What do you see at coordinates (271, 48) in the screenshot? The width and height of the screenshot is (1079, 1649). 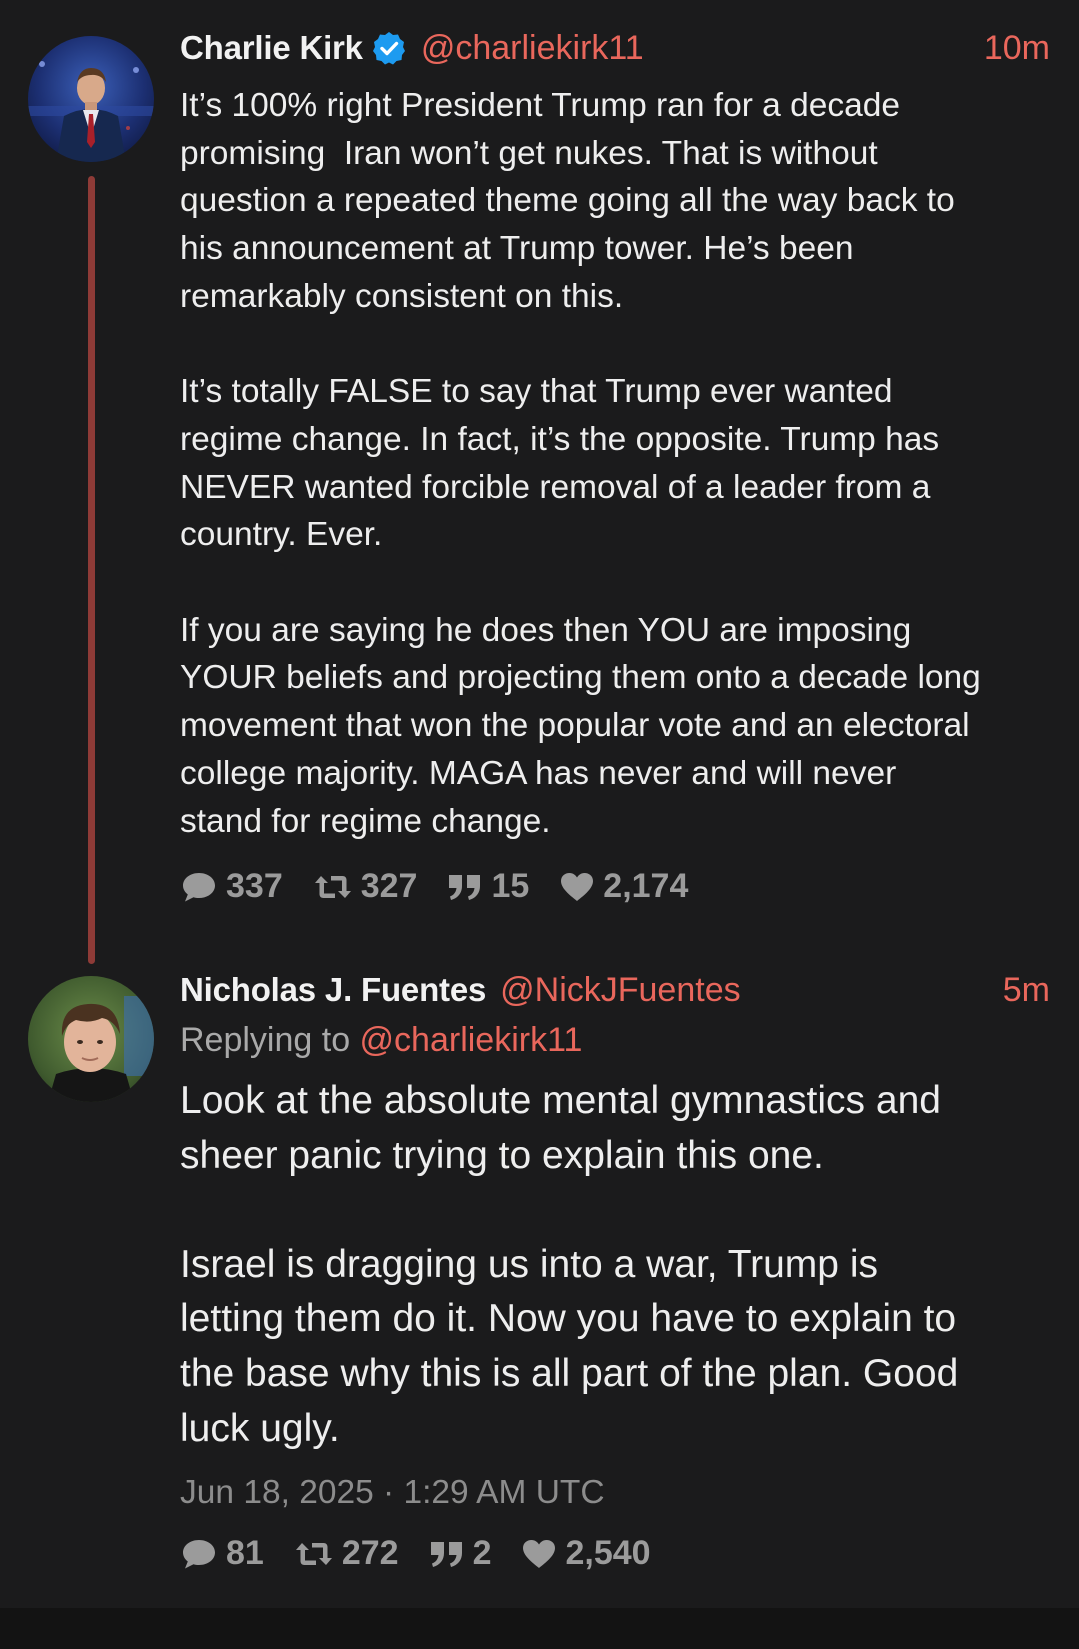 I see `display-name: Charlie Kirk` at bounding box center [271, 48].